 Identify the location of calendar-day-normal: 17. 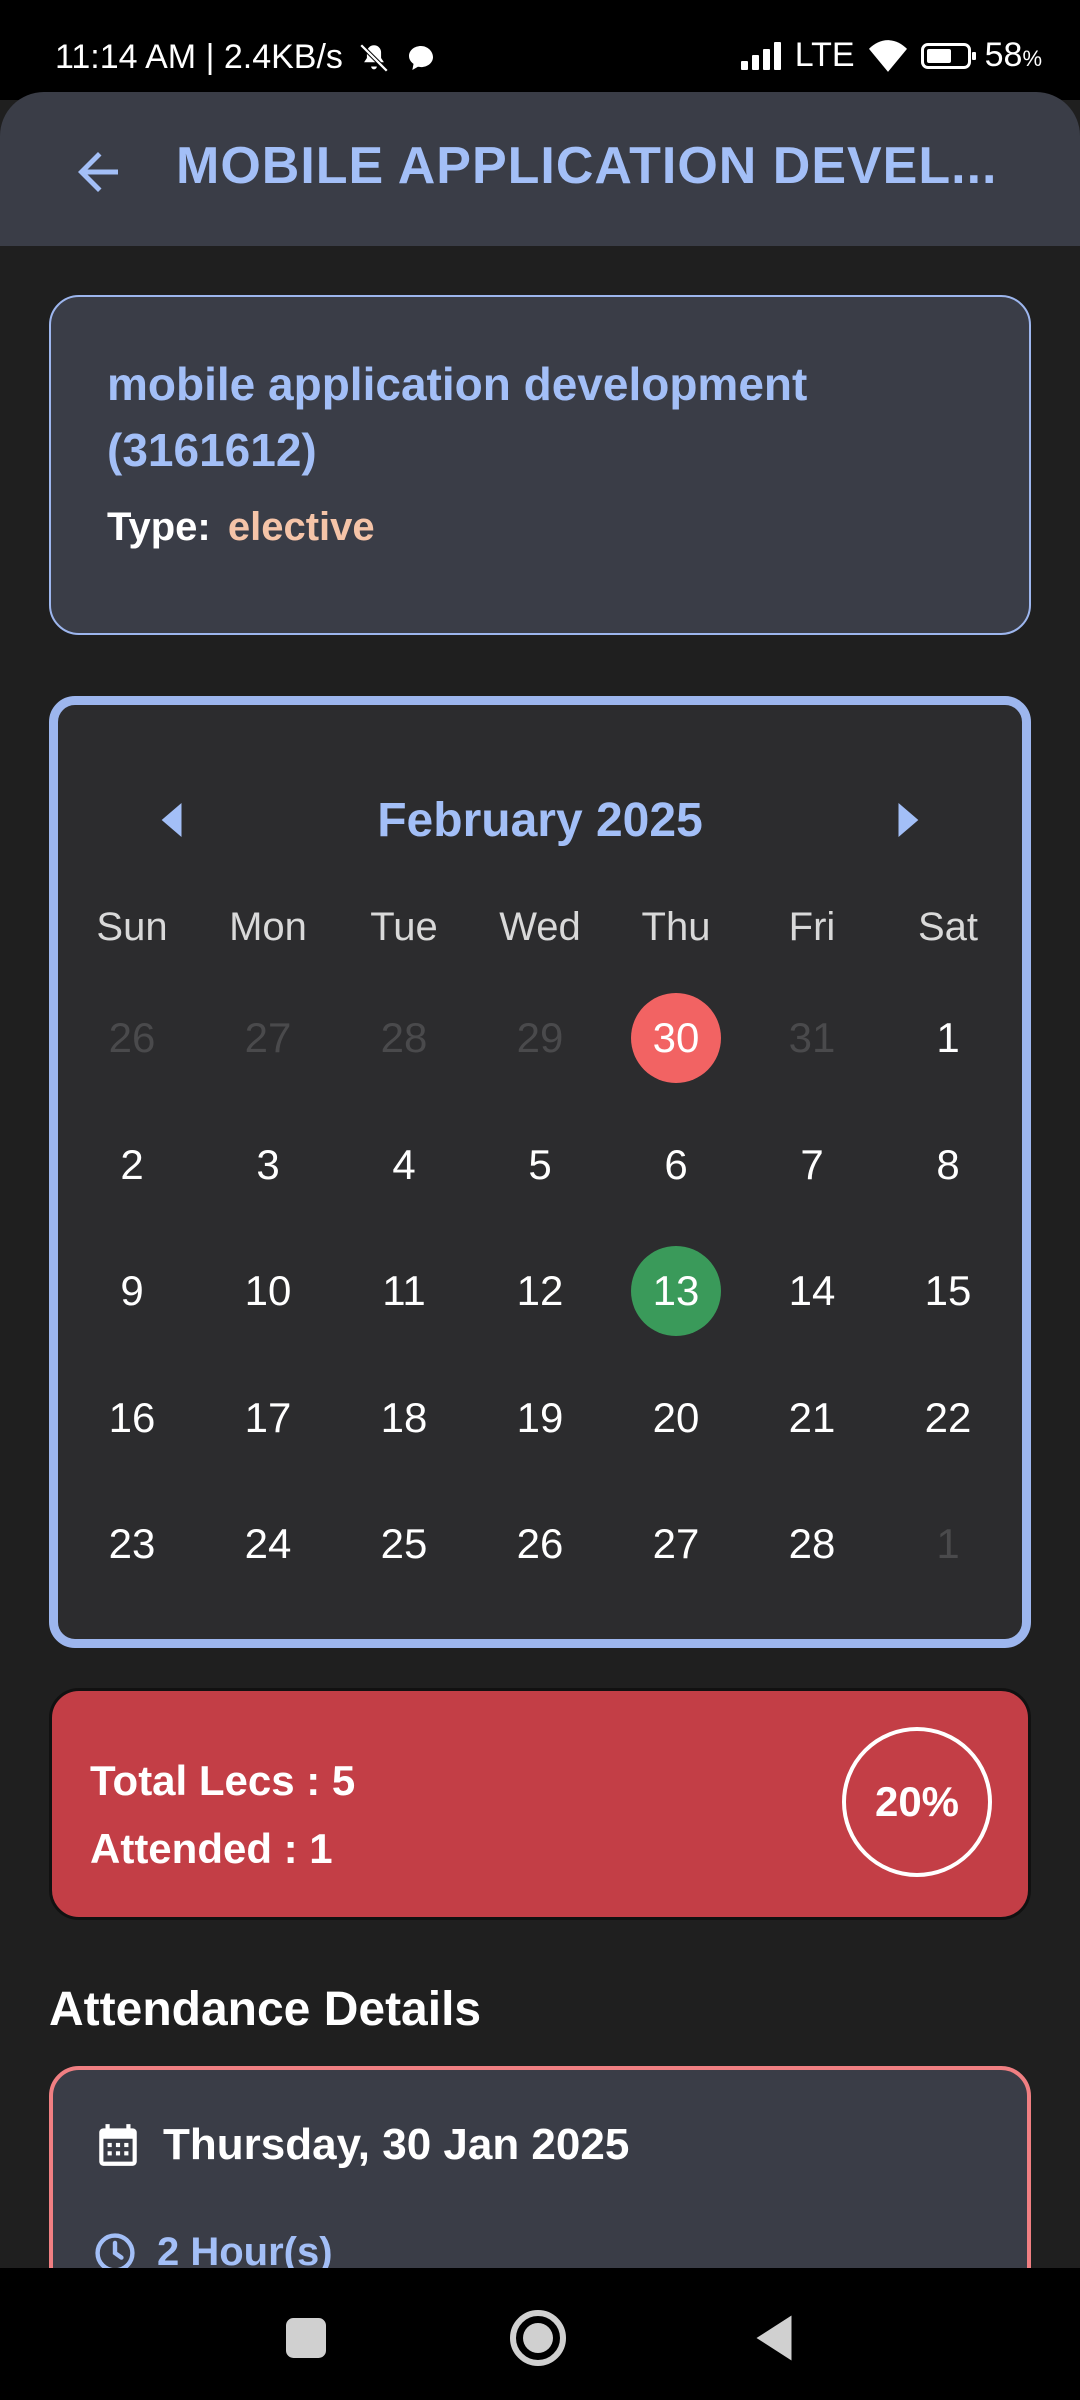
(268, 1418).